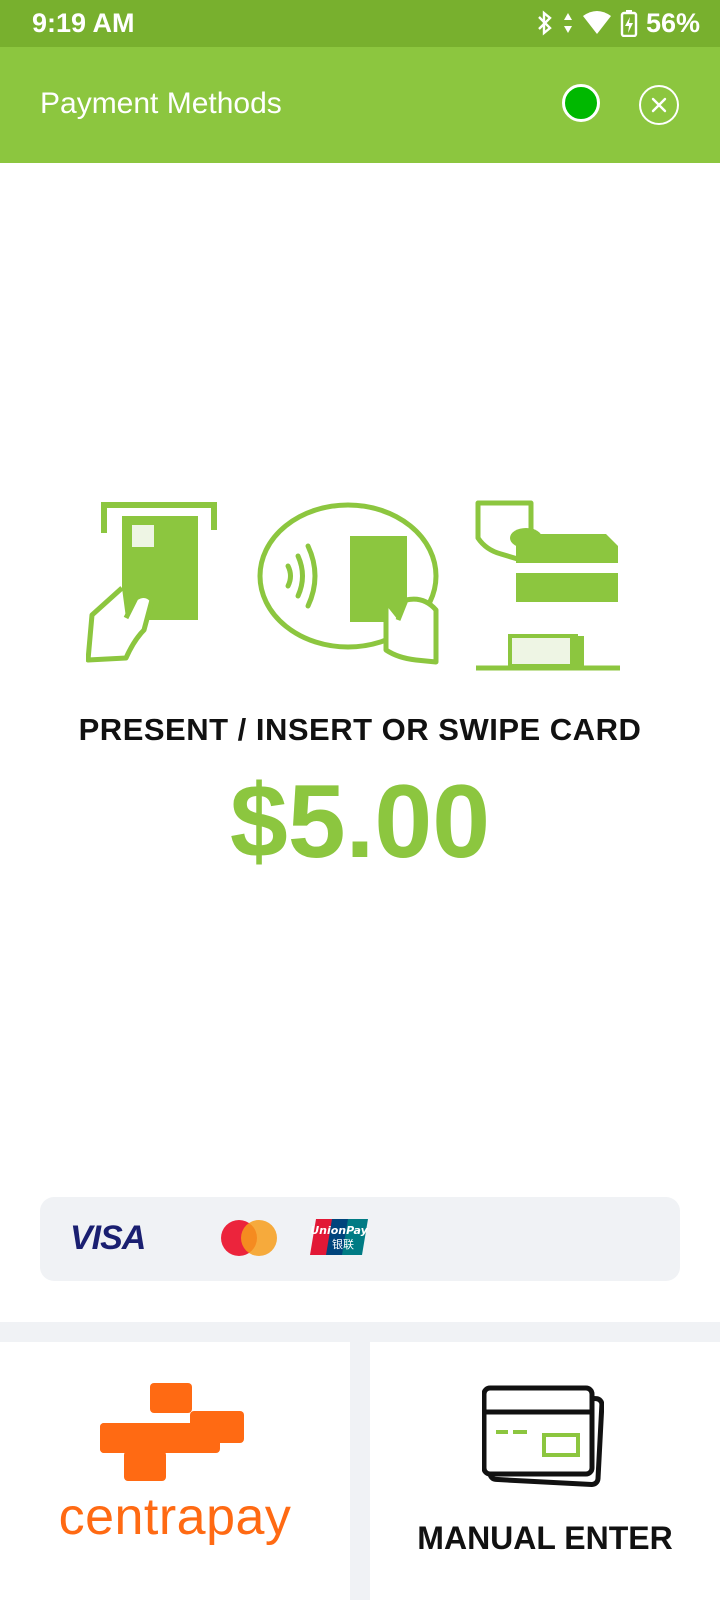  Describe the element at coordinates (161, 103) in the screenshot. I see `page-title: Payment Methods` at that location.